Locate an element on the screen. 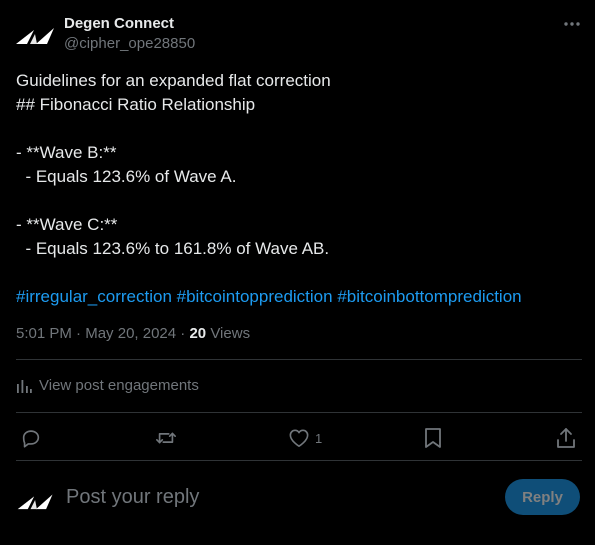  author-name: Degen Connect is located at coordinates (119, 24).